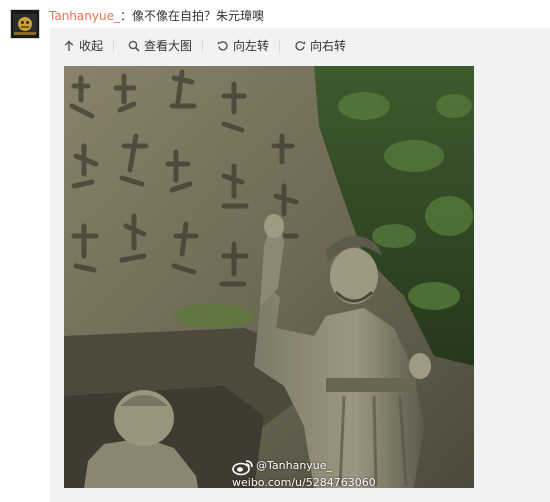 The image size is (550, 502). Describe the element at coordinates (304, 482) in the screenshot. I see `watermark-url: weibo.com/u/5284763060` at that location.